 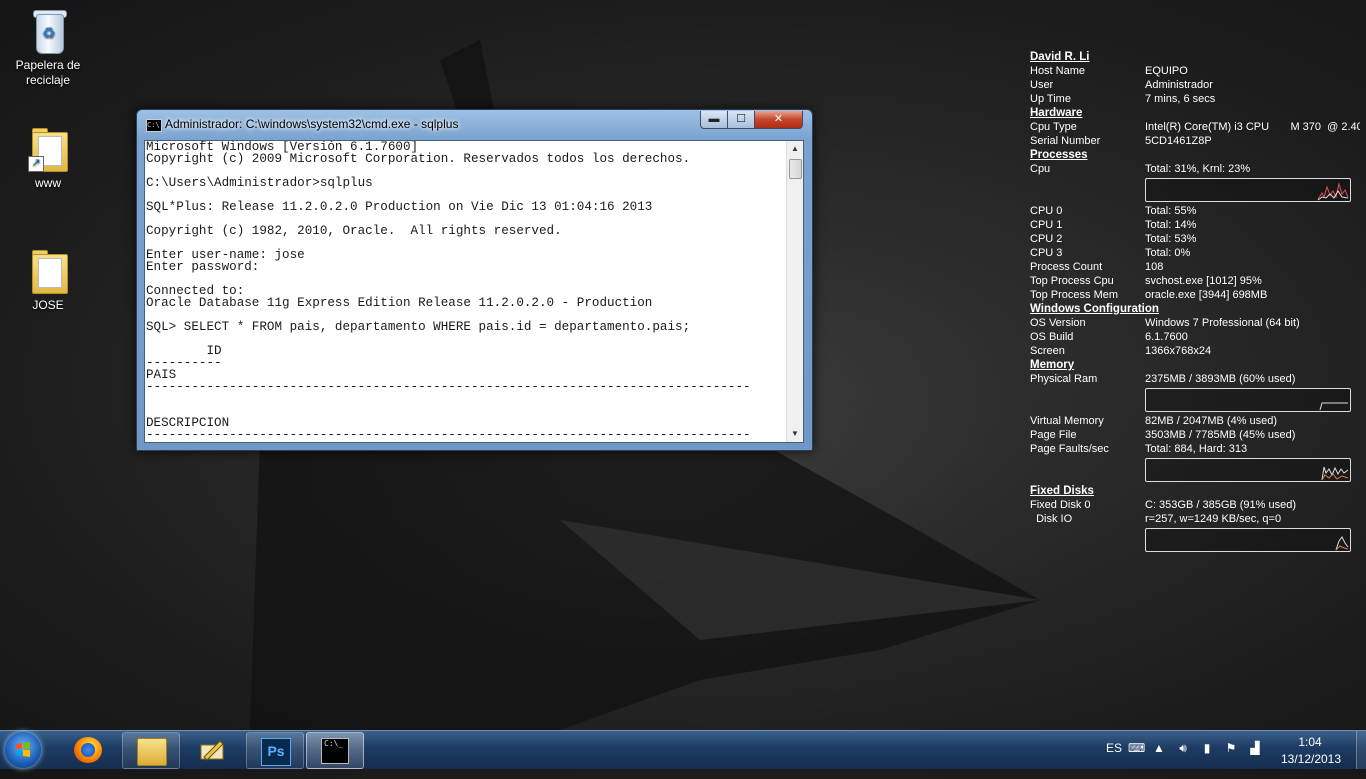 I want to click on photoshop-icon: Ps, so click(x=276, y=752).